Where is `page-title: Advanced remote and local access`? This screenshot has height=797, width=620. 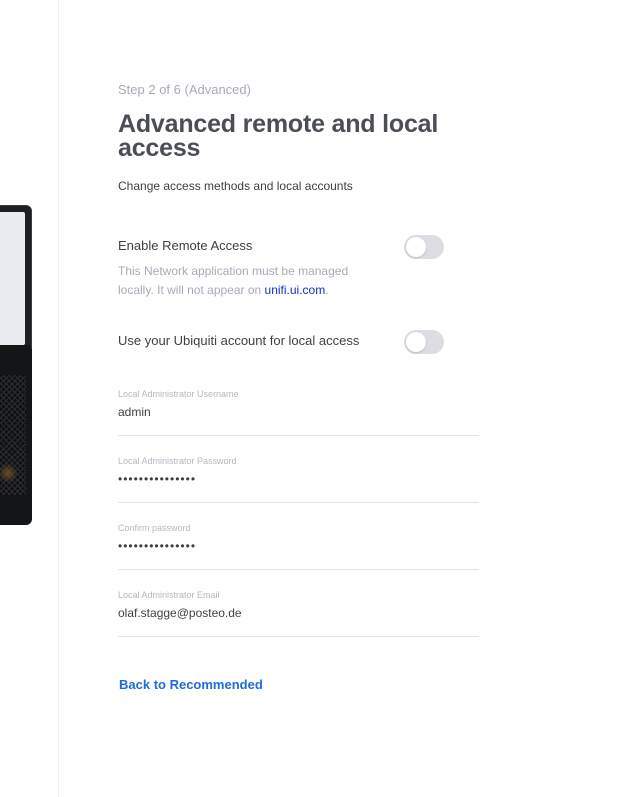
page-title: Advanced remote and local access is located at coordinates (278, 136).